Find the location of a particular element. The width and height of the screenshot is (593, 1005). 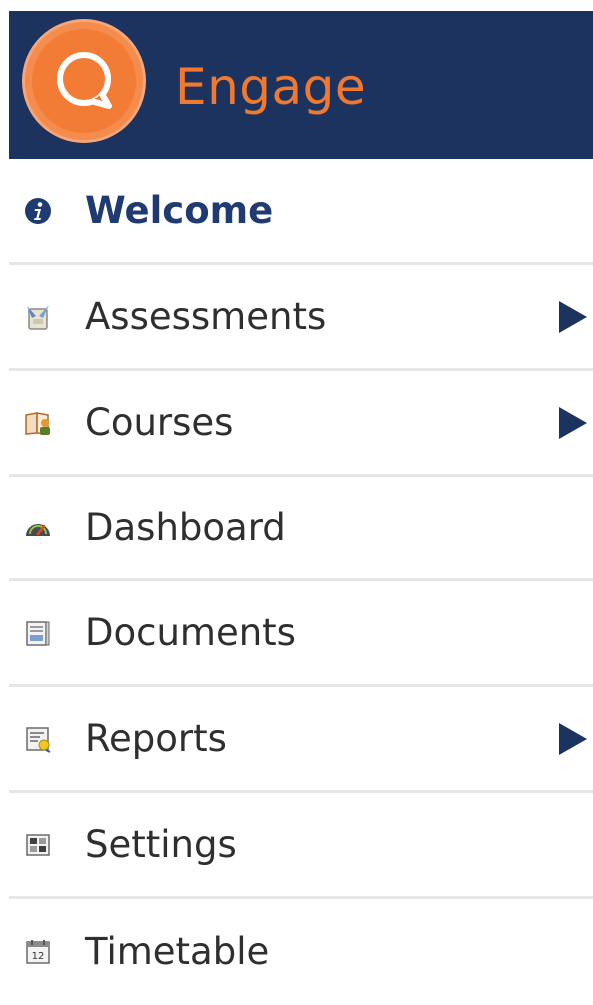

calendar-day-number: 12 is located at coordinates (38, 956).